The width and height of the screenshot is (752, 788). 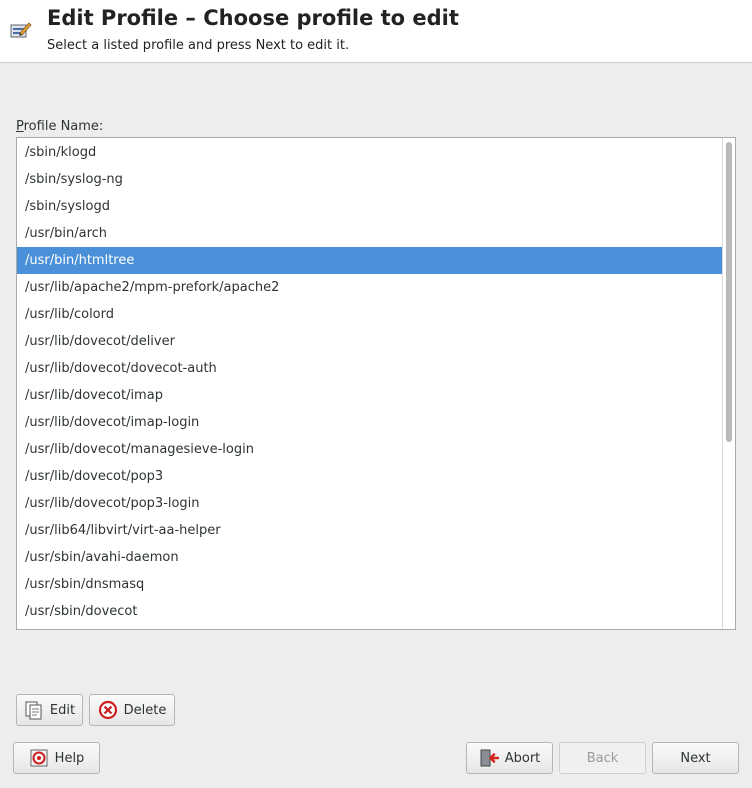 What do you see at coordinates (369, 449) in the screenshot?
I see `list-item: /usr/lib/dovecot/managesieve-login` at bounding box center [369, 449].